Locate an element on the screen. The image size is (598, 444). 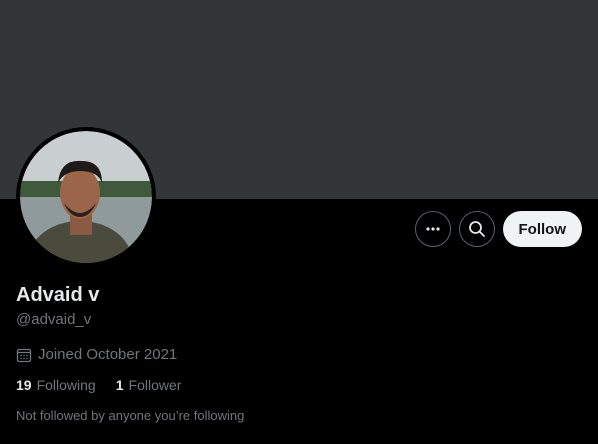
followers-label: Follower is located at coordinates (155, 385).